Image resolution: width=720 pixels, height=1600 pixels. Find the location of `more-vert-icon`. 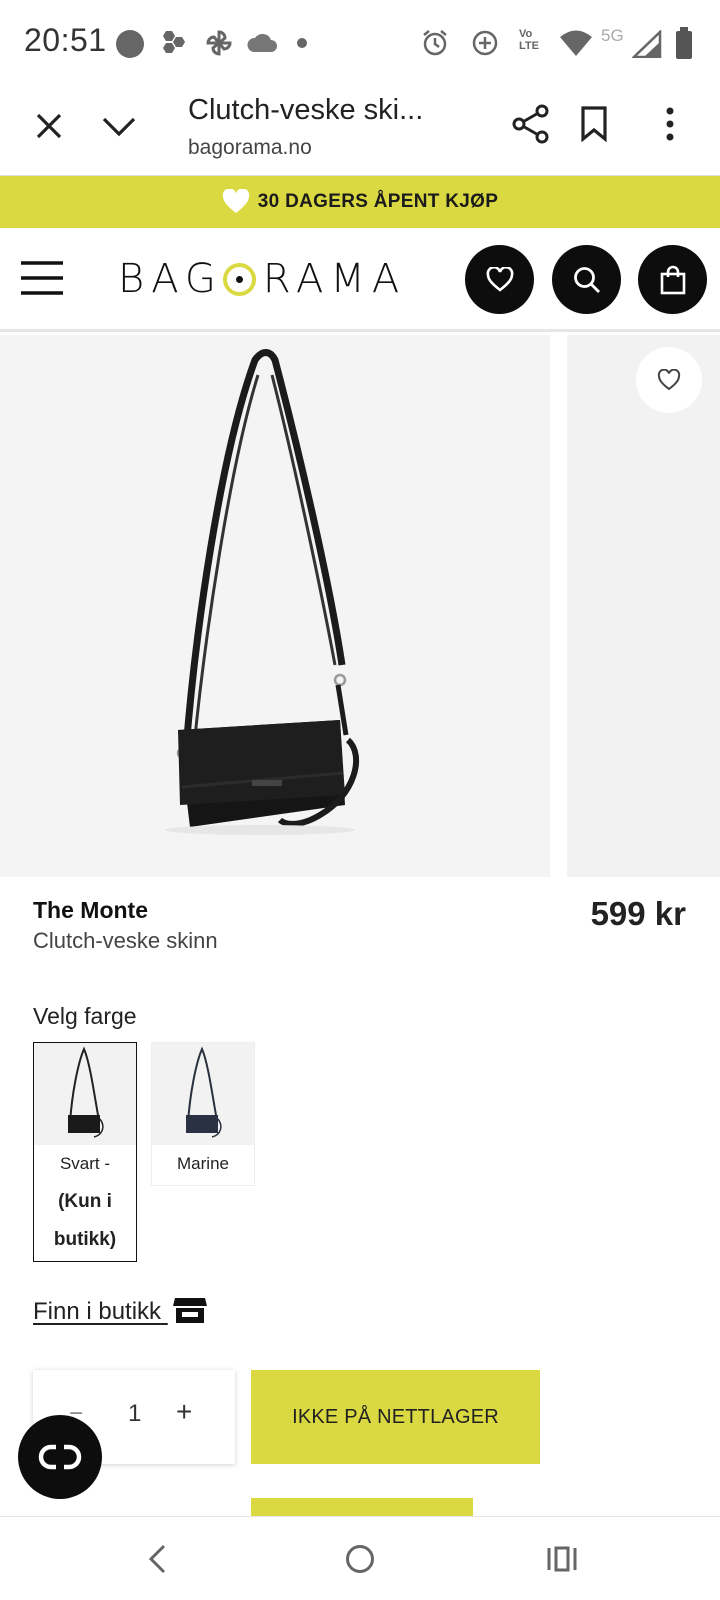

more-vert-icon is located at coordinates (670, 124).